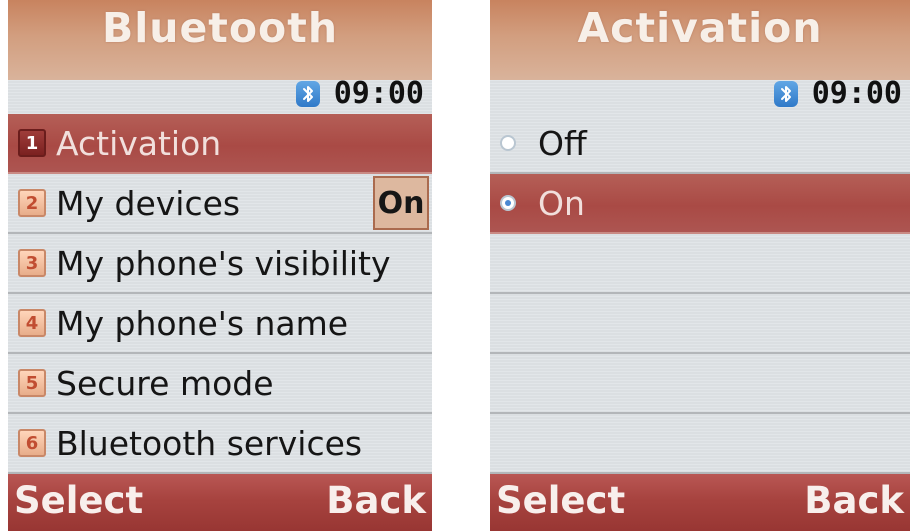  I want to click on menu-number-badge: 6, so click(32, 443).